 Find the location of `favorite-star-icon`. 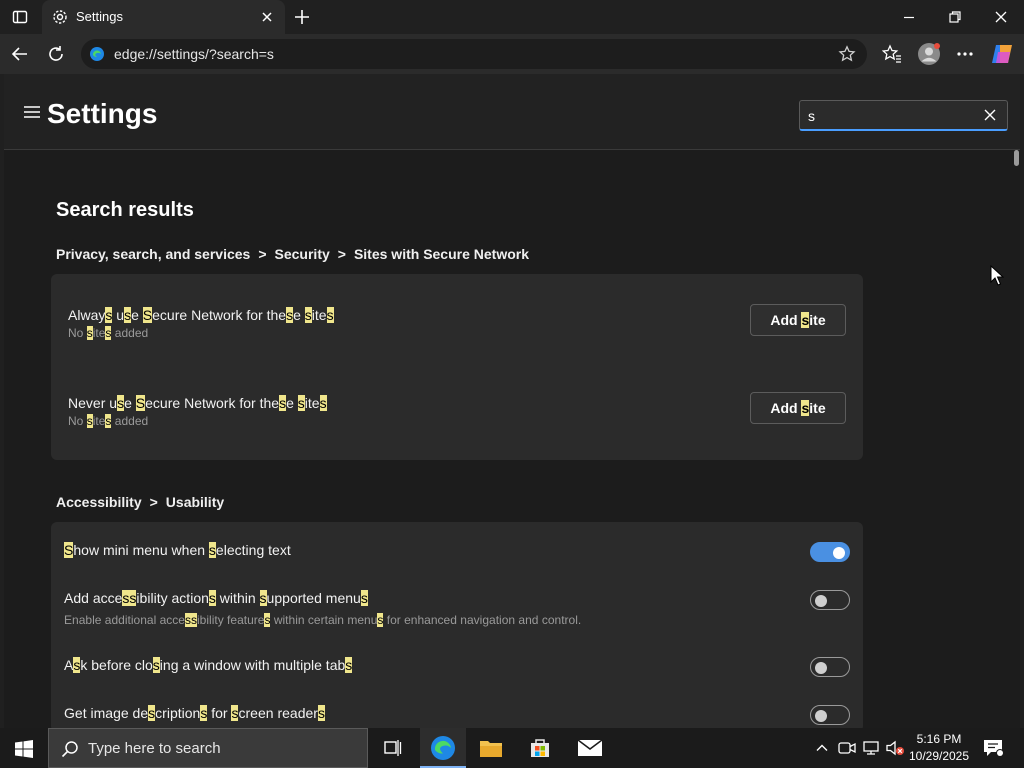

favorite-star-icon is located at coordinates (847, 54).